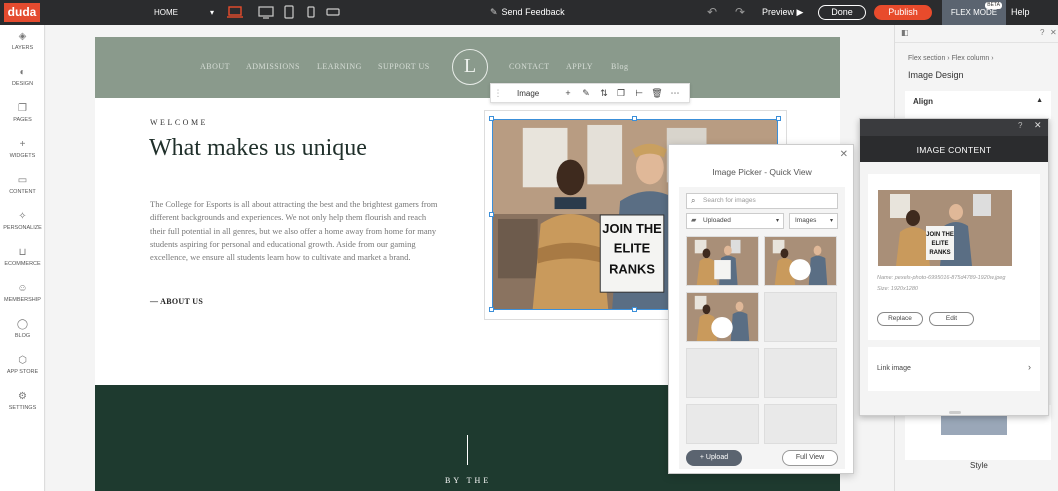 This screenshot has width=1058, height=491. What do you see at coordinates (22, 396) in the screenshot?
I see `gear-icon: ⚙` at bounding box center [22, 396].